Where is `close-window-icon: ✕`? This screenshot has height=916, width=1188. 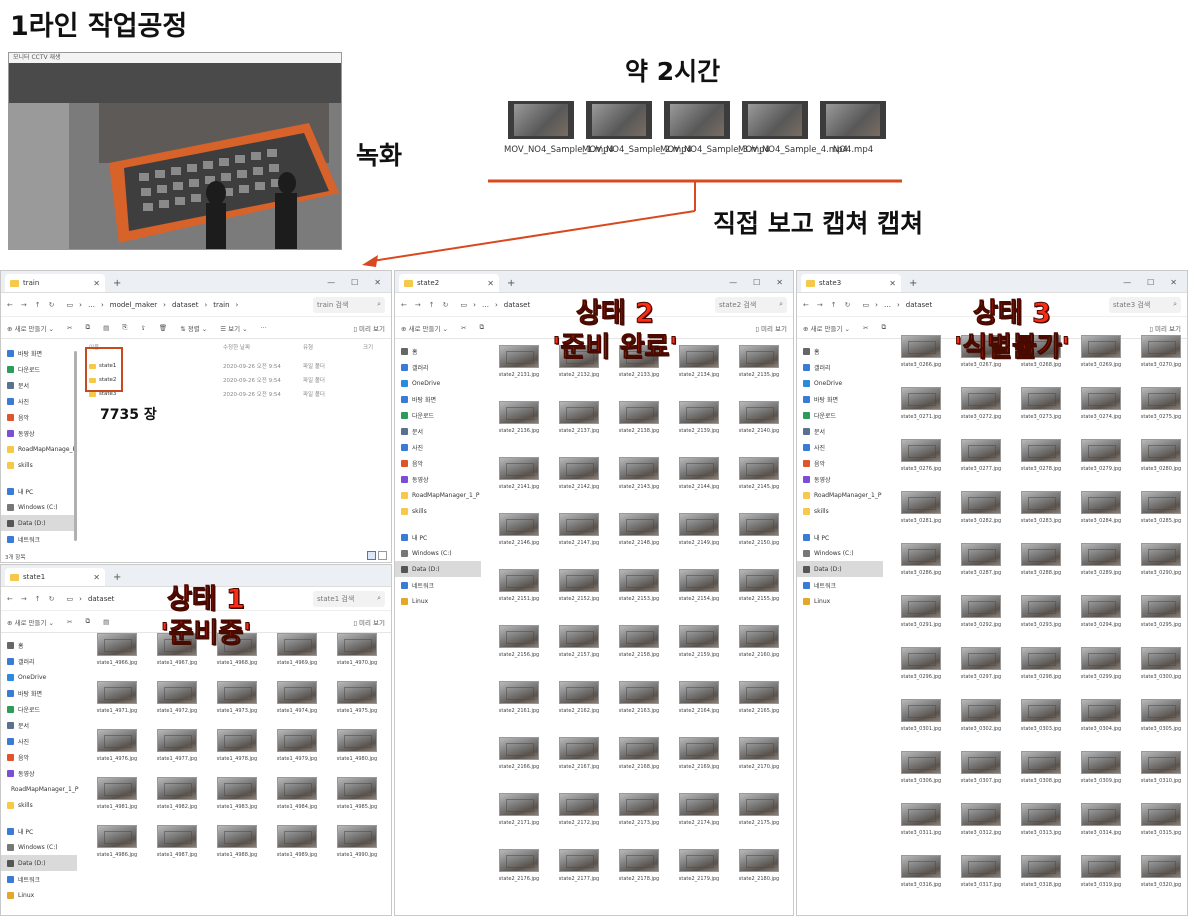 close-window-icon: ✕ is located at coordinates (377, 282).